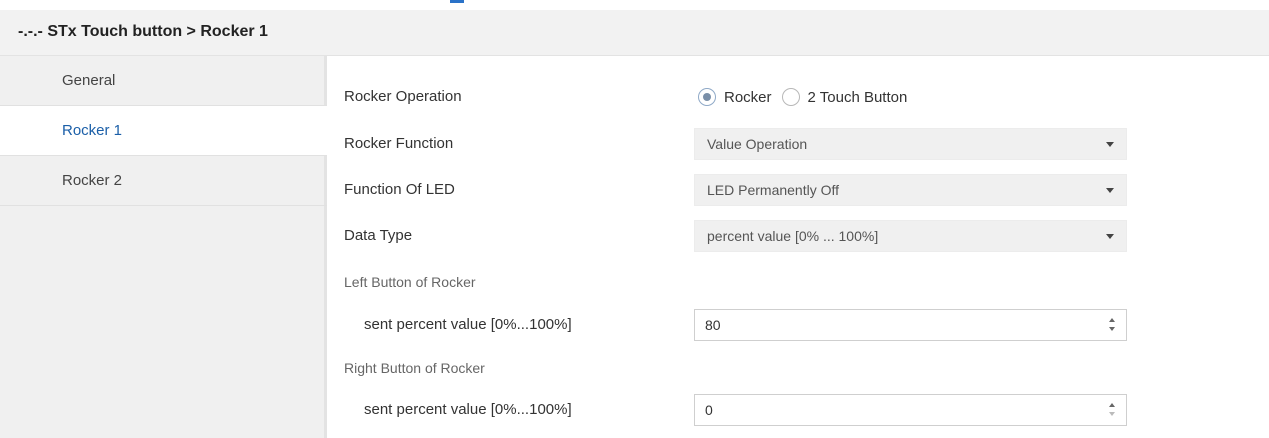  Describe the element at coordinates (757, 144) in the screenshot. I see `rocker-function-value: Value Operation` at that location.